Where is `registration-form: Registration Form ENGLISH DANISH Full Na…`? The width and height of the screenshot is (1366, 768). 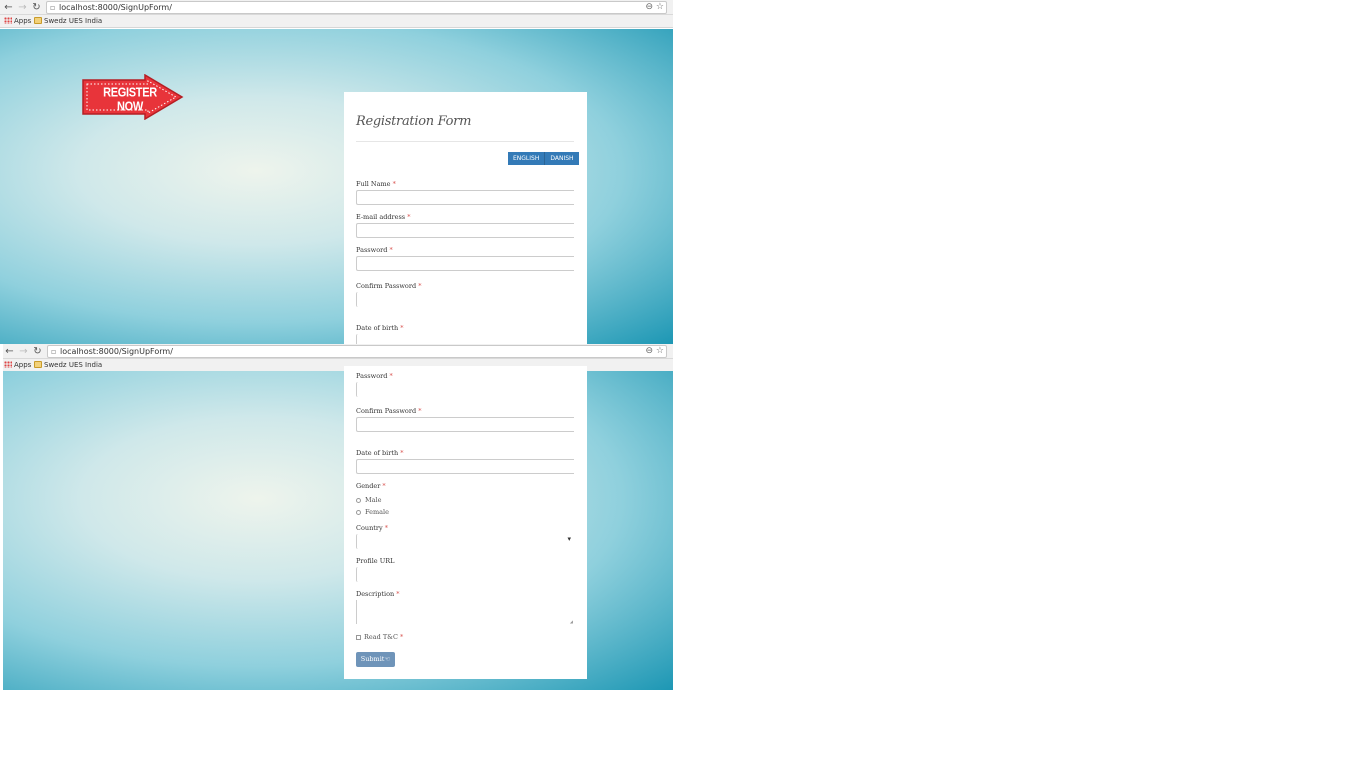
registration-form: Registration Form ENGLISH DANISH Full Na… is located at coordinates (465, 218).